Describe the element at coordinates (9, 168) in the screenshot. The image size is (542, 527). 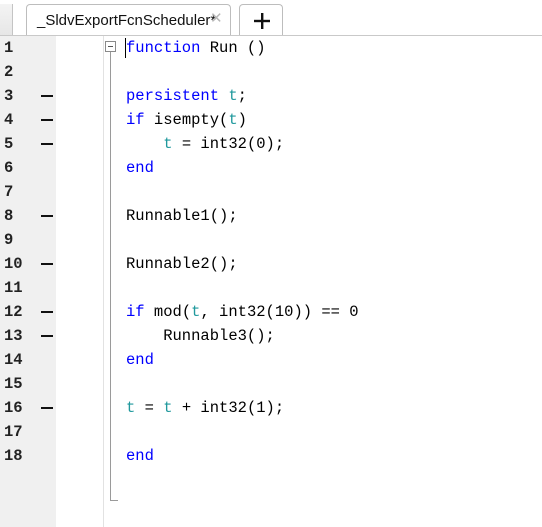
I see `line-number: 6` at that location.